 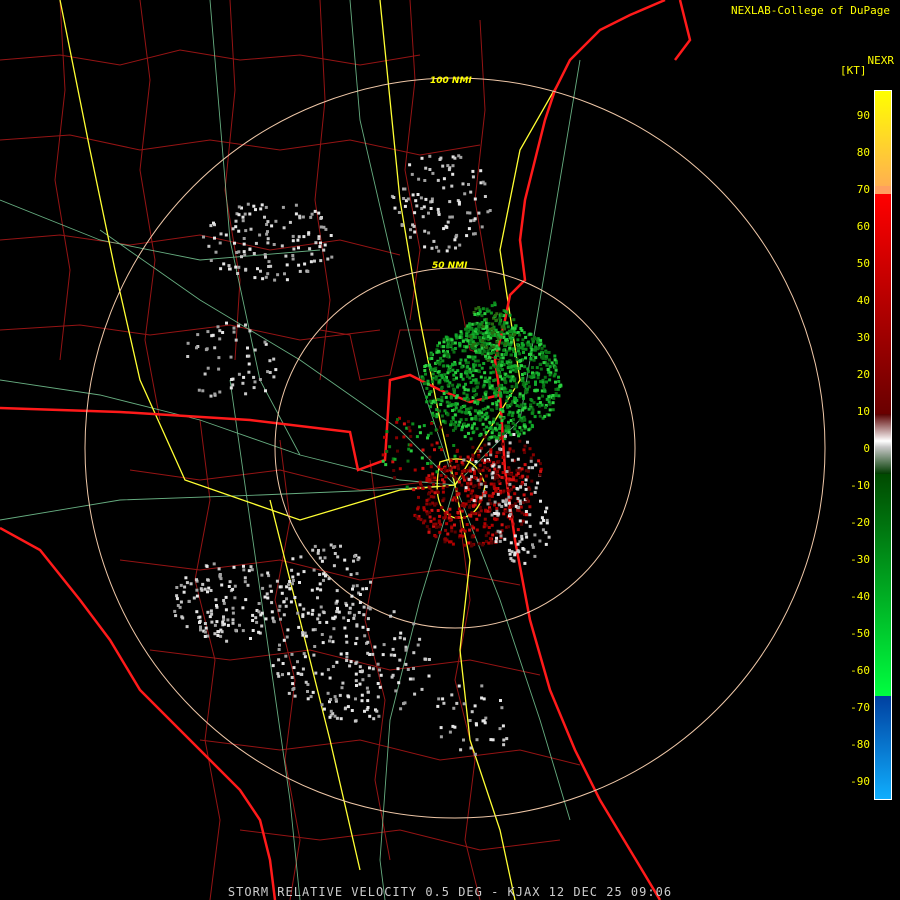 I want to click on colorbar-tick: 30, so click(x=863, y=337).